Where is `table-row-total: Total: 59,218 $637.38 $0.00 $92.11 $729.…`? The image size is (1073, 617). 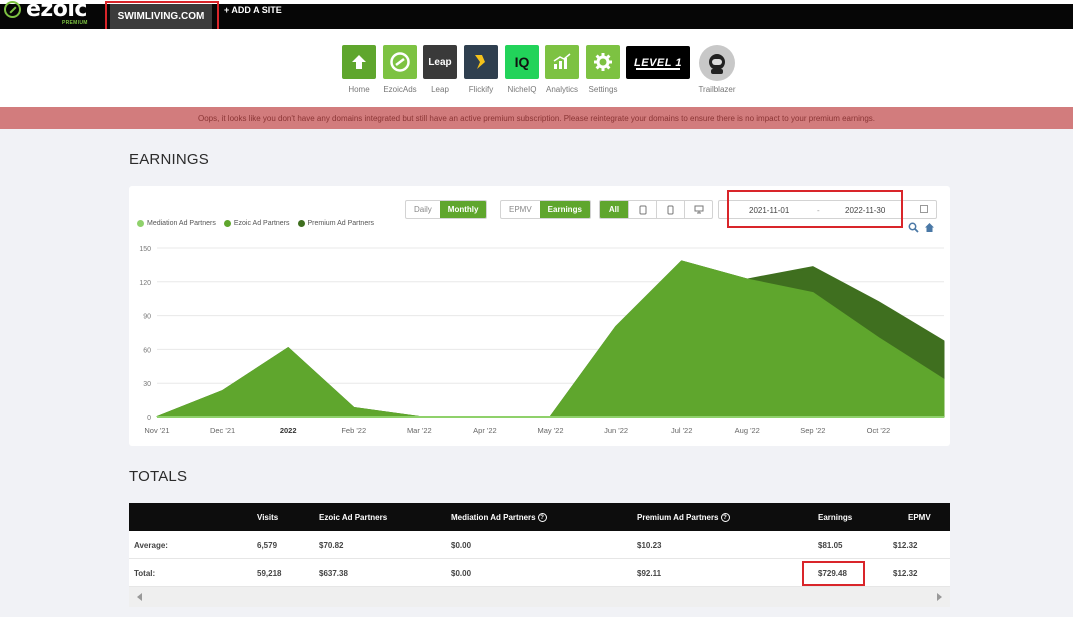
table-row-total: Total: 59,218 $637.38 $0.00 $92.11 $729.… is located at coordinates (539, 573).